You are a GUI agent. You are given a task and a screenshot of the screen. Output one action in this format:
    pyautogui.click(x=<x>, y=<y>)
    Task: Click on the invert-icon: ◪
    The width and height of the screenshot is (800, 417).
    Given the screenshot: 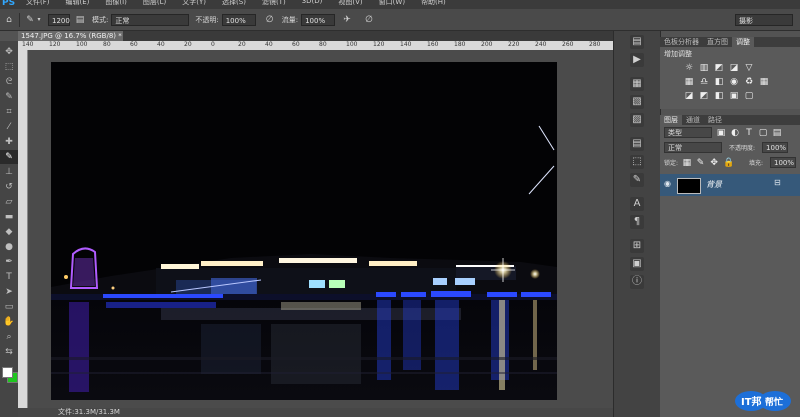 What is the action you would take?
    pyautogui.click(x=689, y=96)
    